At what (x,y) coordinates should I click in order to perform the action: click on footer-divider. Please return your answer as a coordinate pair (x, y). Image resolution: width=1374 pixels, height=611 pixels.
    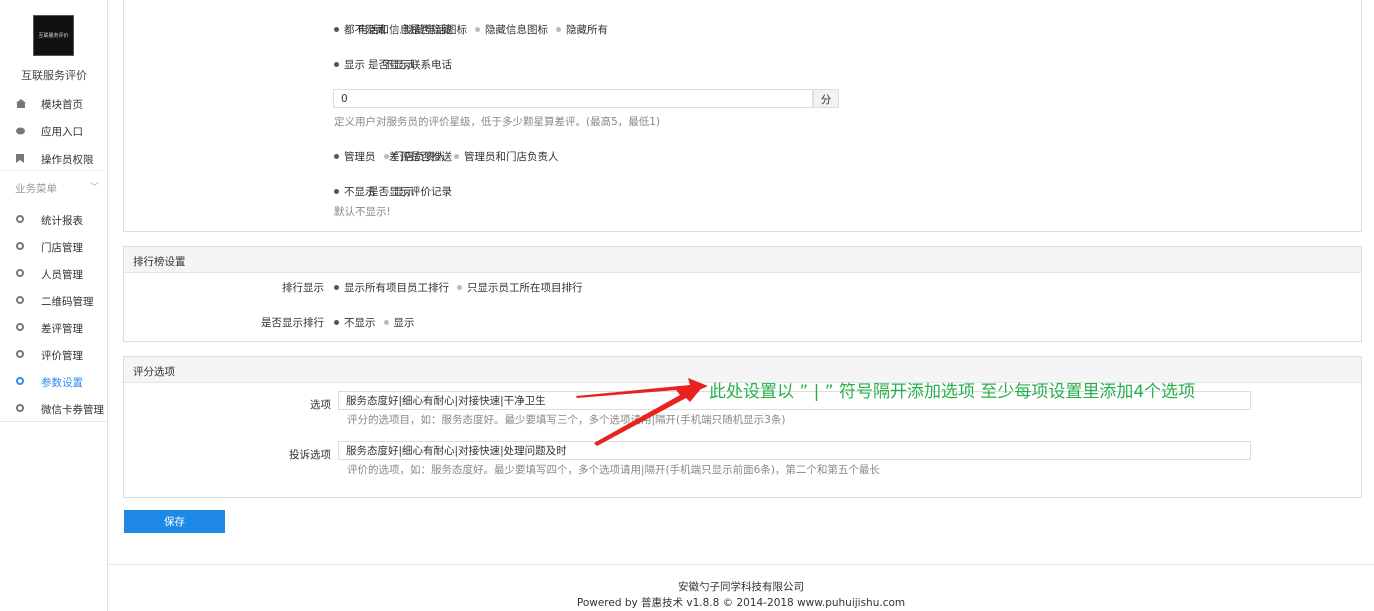
    Looking at the image, I should click on (741, 564).